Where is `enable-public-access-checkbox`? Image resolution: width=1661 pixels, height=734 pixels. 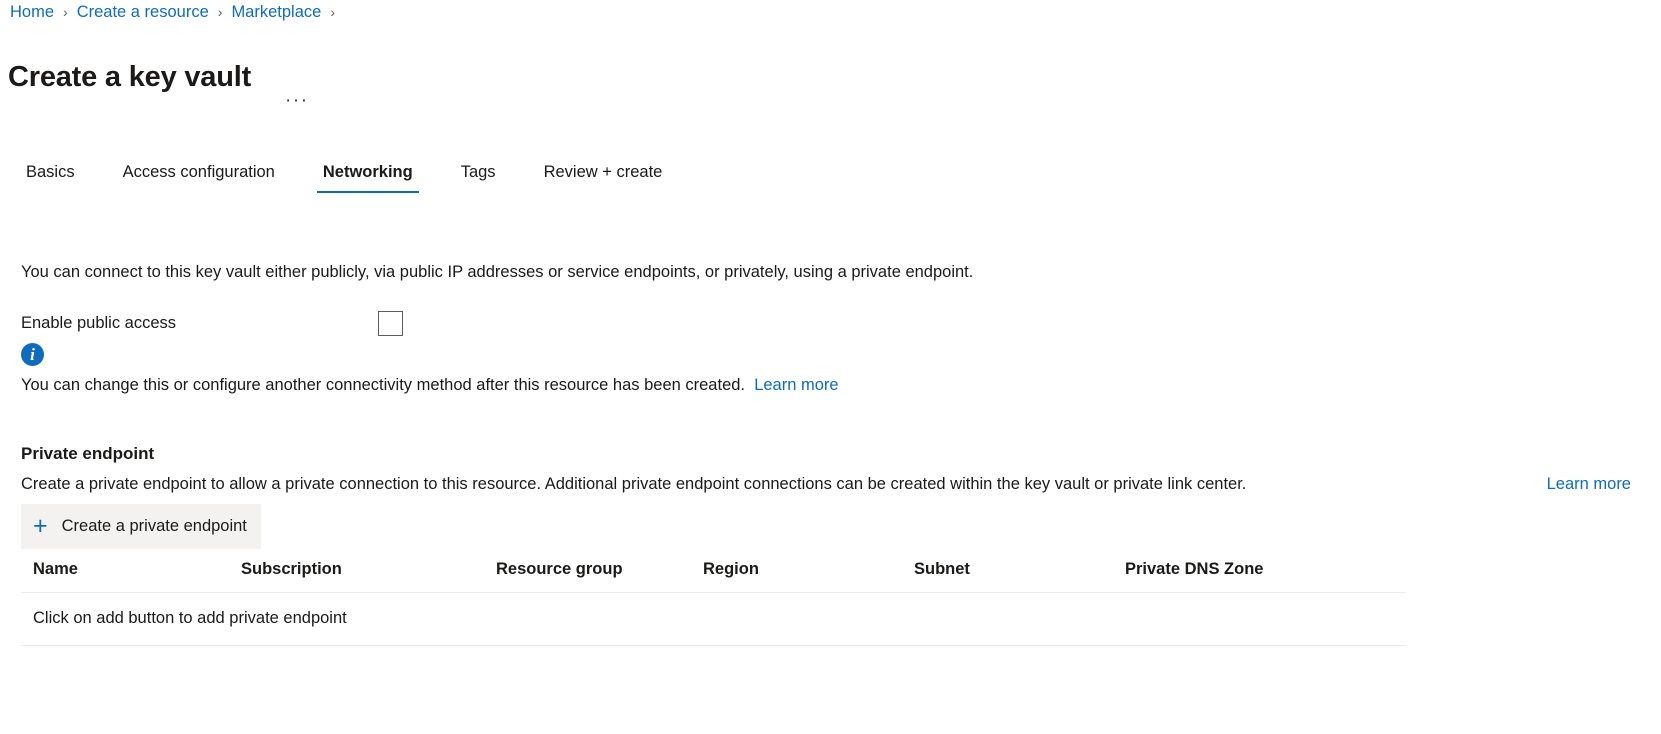
enable-public-access-checkbox is located at coordinates (390, 323).